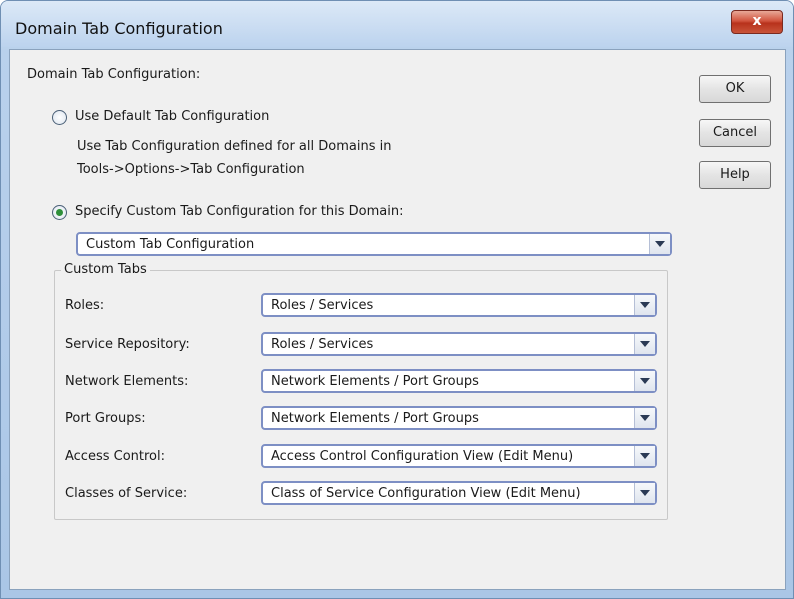 The width and height of the screenshot is (794, 599). What do you see at coordinates (735, 133) in the screenshot?
I see `cancel-button: Cancel` at bounding box center [735, 133].